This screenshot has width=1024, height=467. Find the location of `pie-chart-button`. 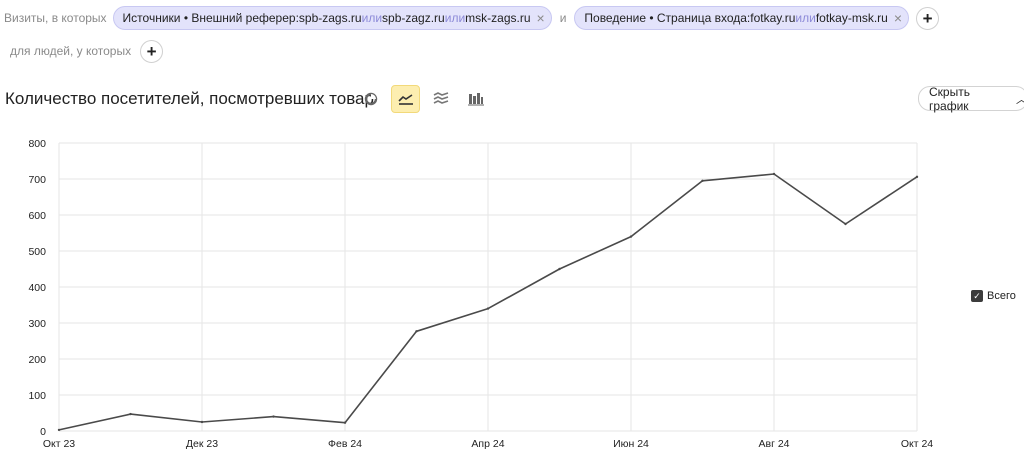

pie-chart-button is located at coordinates (370, 99).